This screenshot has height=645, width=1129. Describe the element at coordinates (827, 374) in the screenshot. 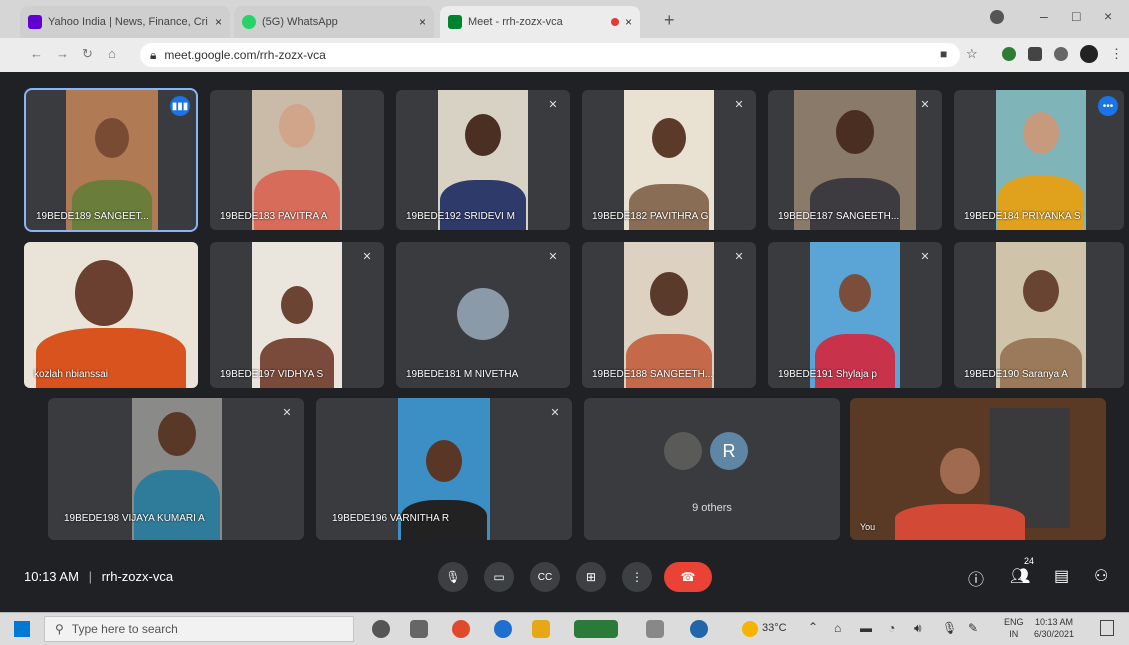

I see `participant-name: 19BEDE191 Shylaja p` at that location.